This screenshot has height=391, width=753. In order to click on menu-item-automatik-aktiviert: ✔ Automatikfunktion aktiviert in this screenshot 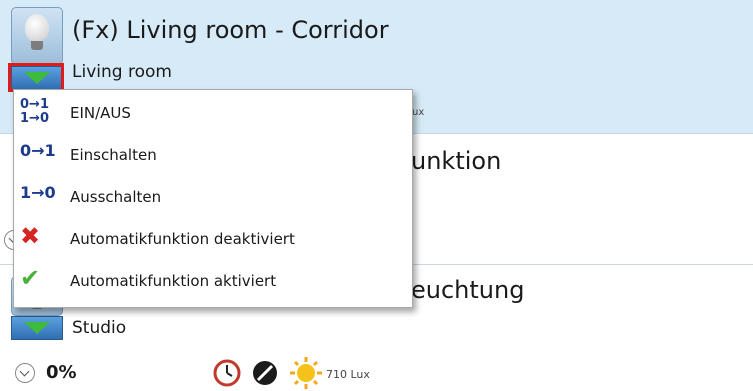, I will do `click(213, 281)`.